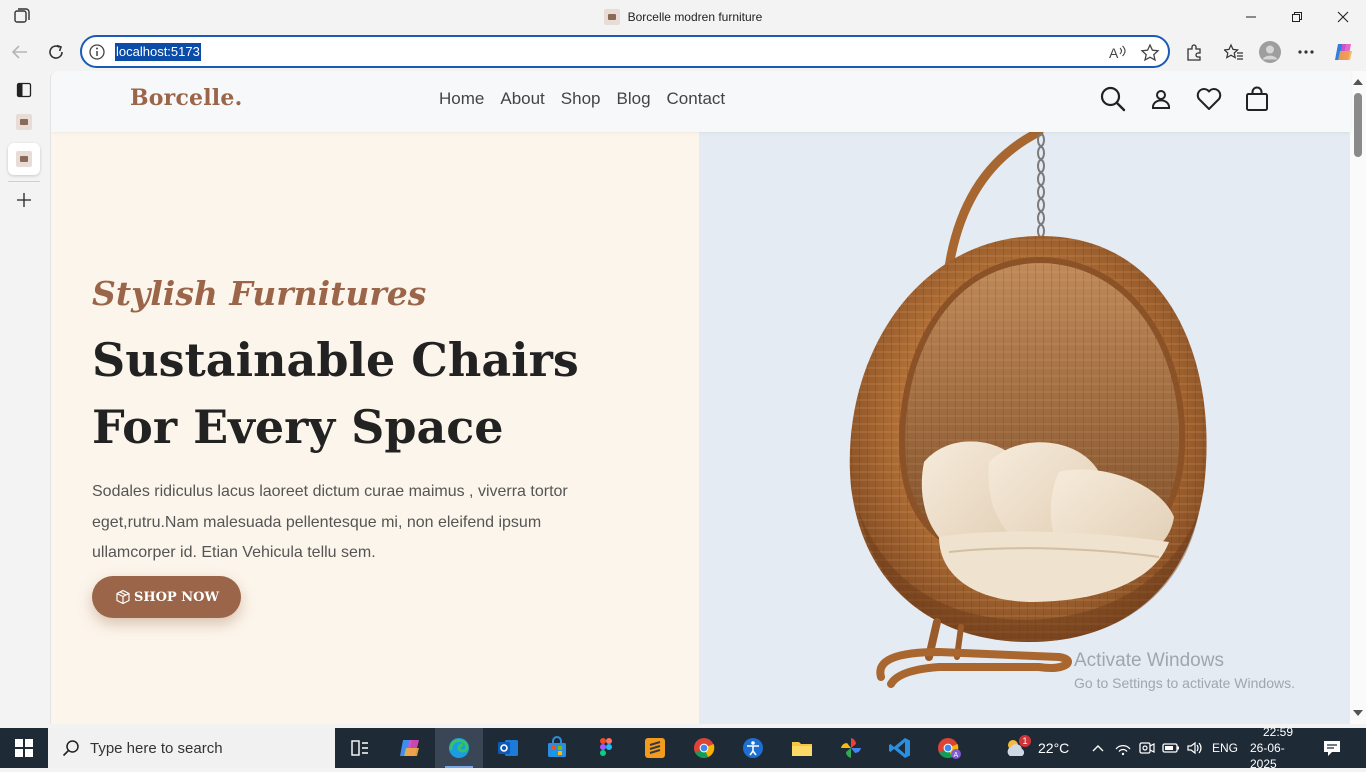 This screenshot has height=772, width=1366. What do you see at coordinates (1054, 748) in the screenshot?
I see `weather-temperature: 22°C` at bounding box center [1054, 748].